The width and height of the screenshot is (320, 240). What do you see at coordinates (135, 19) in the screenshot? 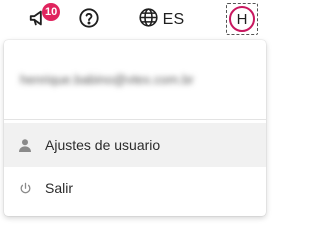
I see `top-bar: 10 ES H` at bounding box center [135, 19].